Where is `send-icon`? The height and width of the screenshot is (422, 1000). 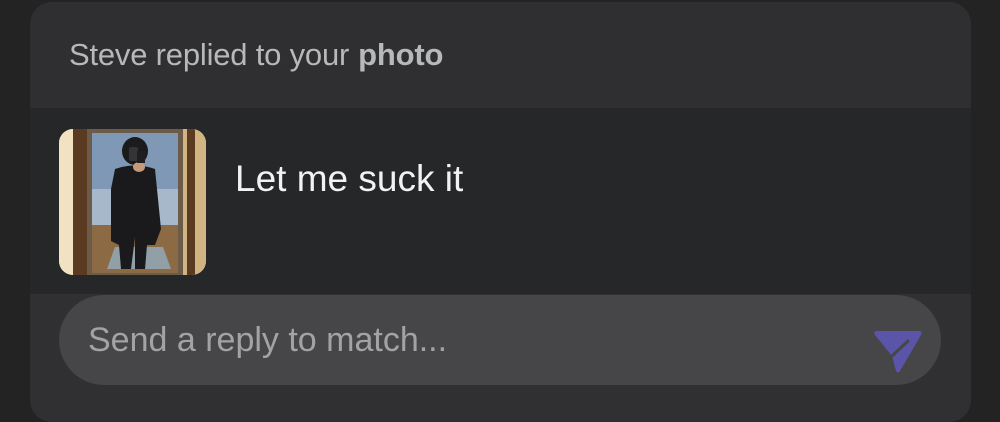
send-icon is located at coordinates (898, 352).